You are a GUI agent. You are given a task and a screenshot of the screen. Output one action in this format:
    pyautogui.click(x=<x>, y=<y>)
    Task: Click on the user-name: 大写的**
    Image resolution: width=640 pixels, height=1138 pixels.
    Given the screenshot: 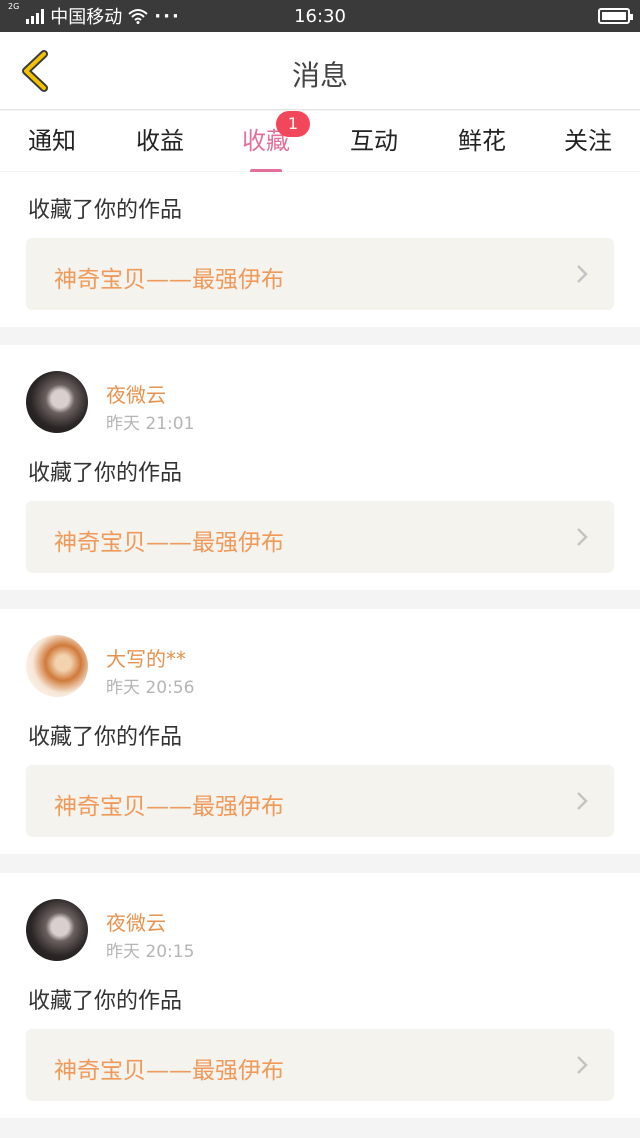 What is the action you would take?
    pyautogui.click(x=146, y=657)
    